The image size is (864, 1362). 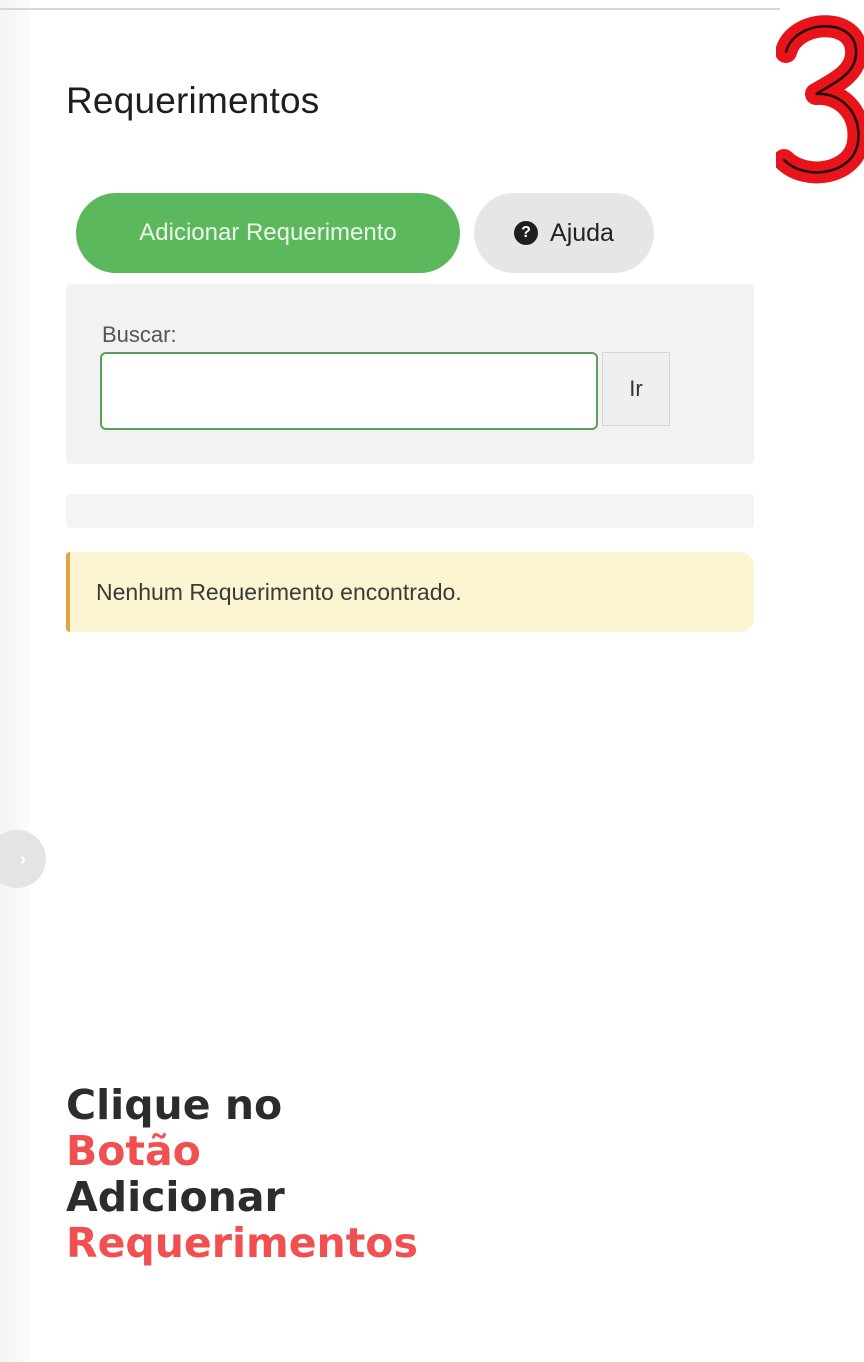 I want to click on help-button: ? Ajuda, so click(x=564, y=233).